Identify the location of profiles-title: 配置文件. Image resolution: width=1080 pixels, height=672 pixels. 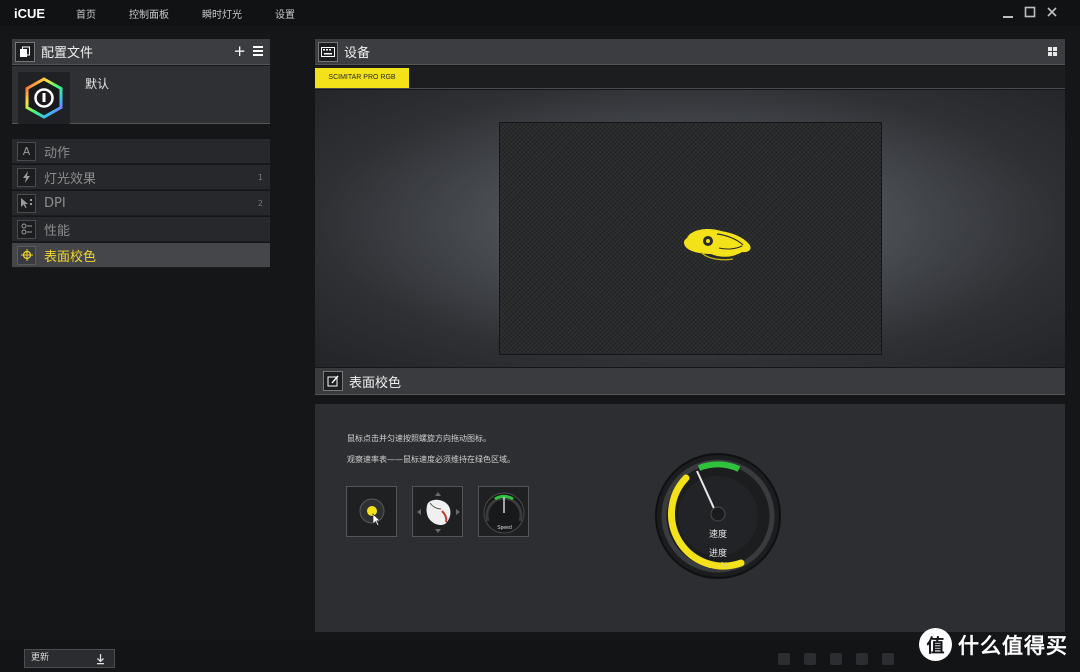
(67, 53).